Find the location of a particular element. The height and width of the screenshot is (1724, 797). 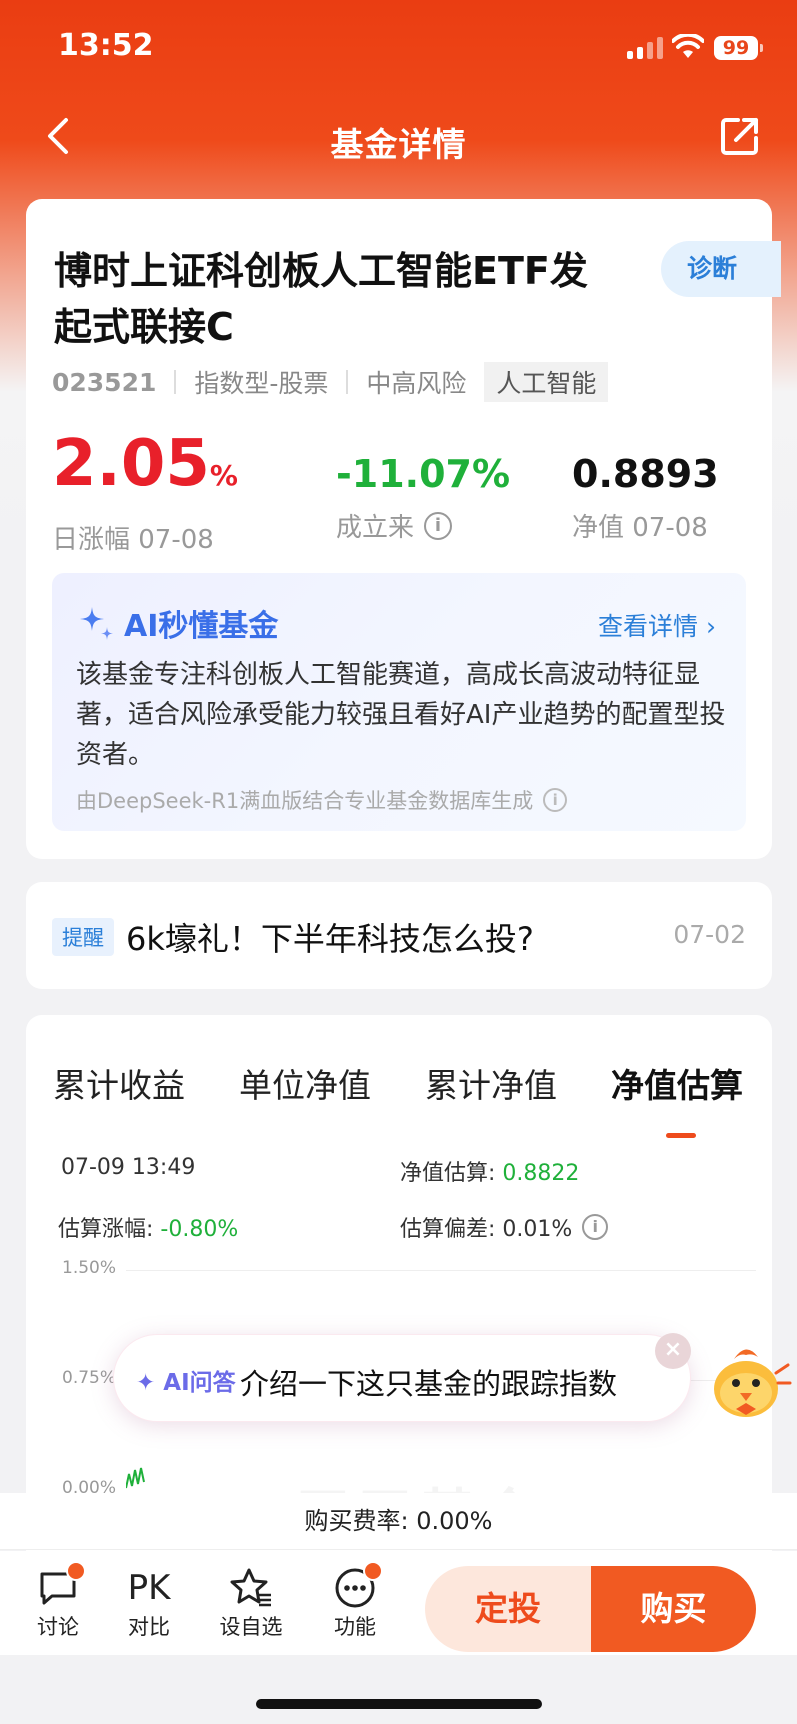

star-list-icon is located at coordinates (250, 1587).